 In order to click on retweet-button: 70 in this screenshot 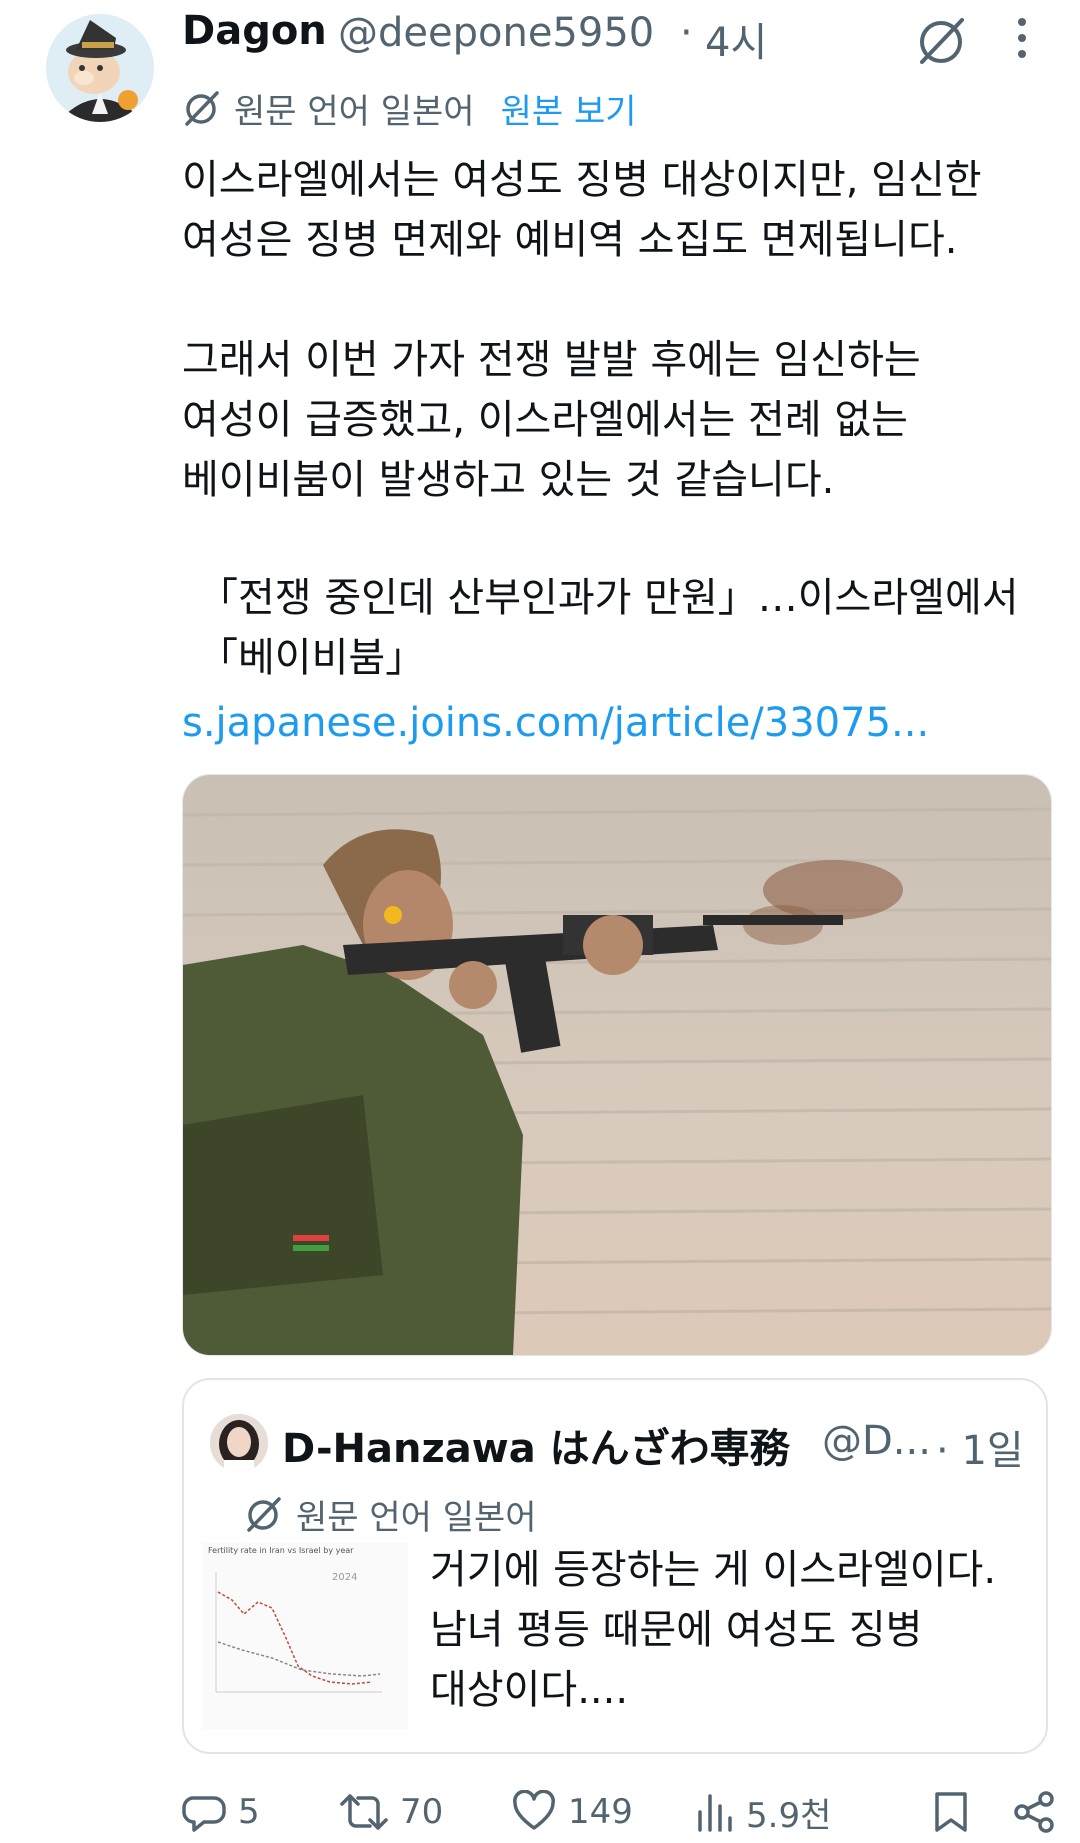, I will do `click(391, 1812)`.